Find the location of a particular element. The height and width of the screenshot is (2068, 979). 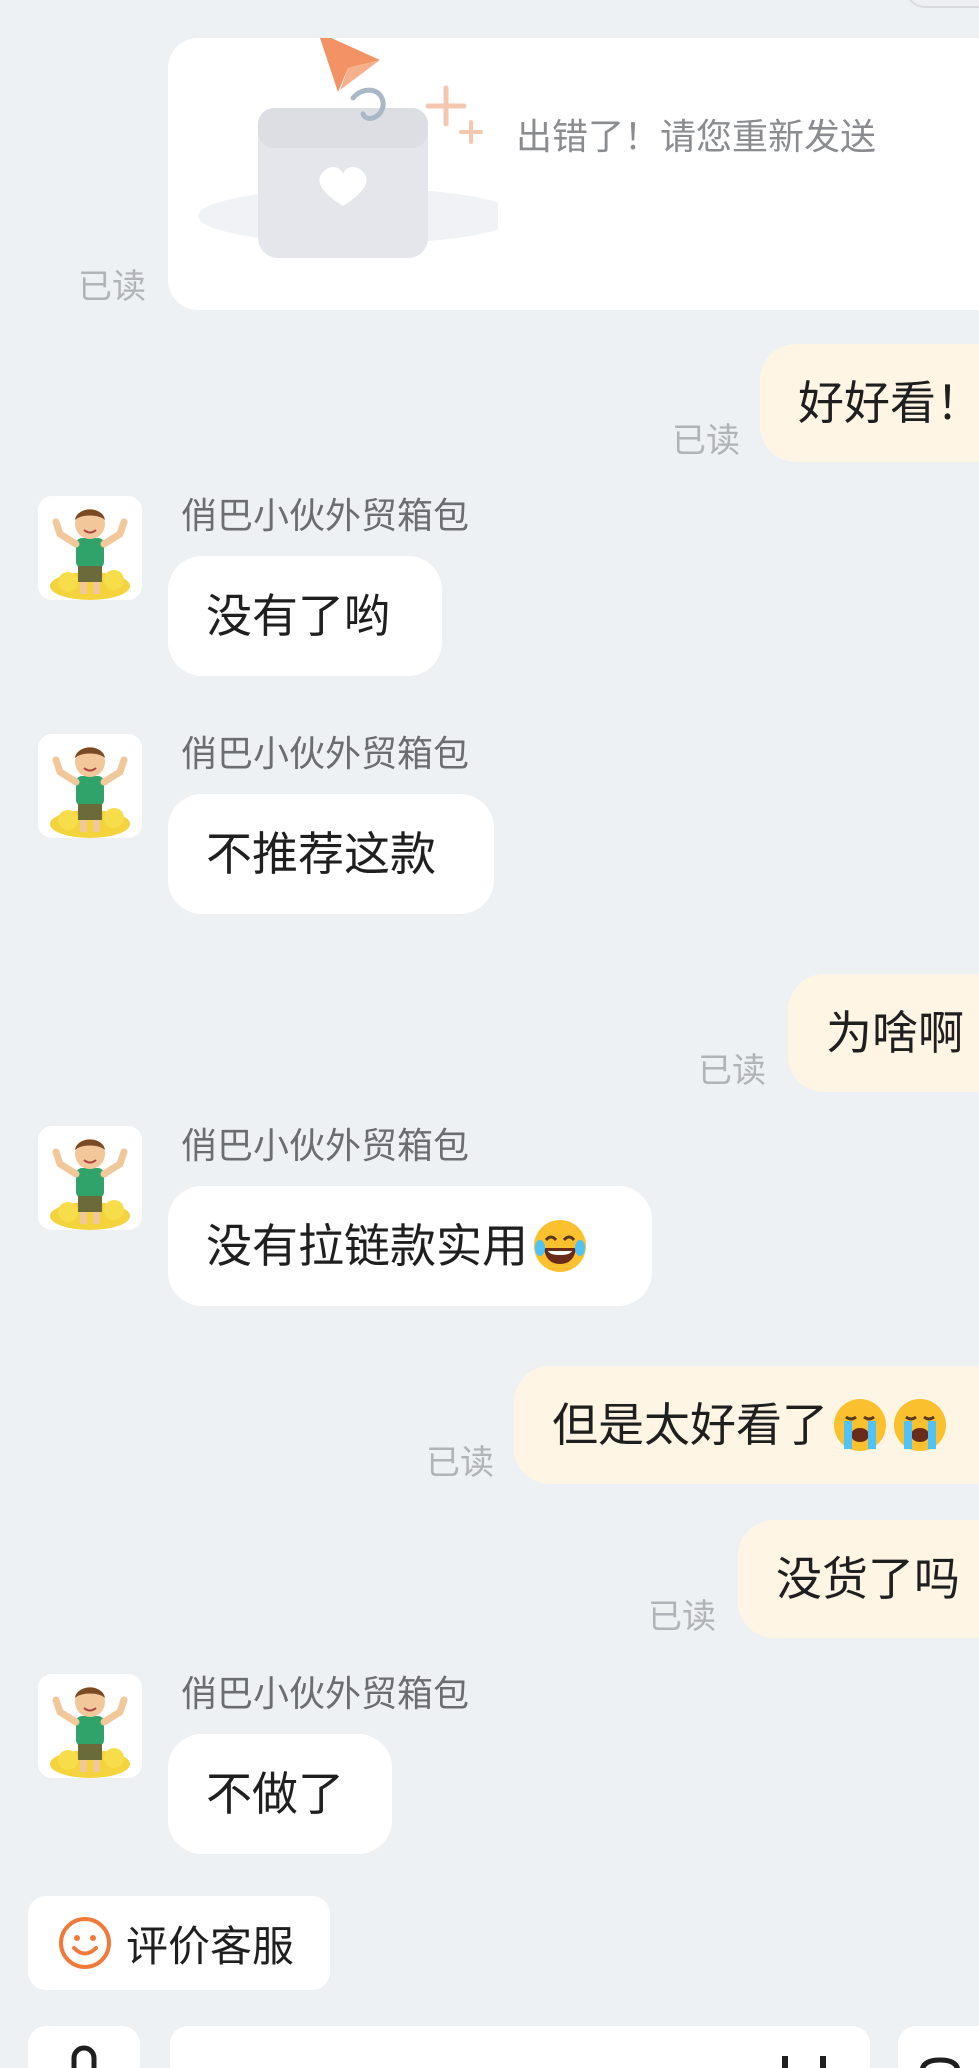

message-text: 没有拉链款实用 is located at coordinates (367, 1246).